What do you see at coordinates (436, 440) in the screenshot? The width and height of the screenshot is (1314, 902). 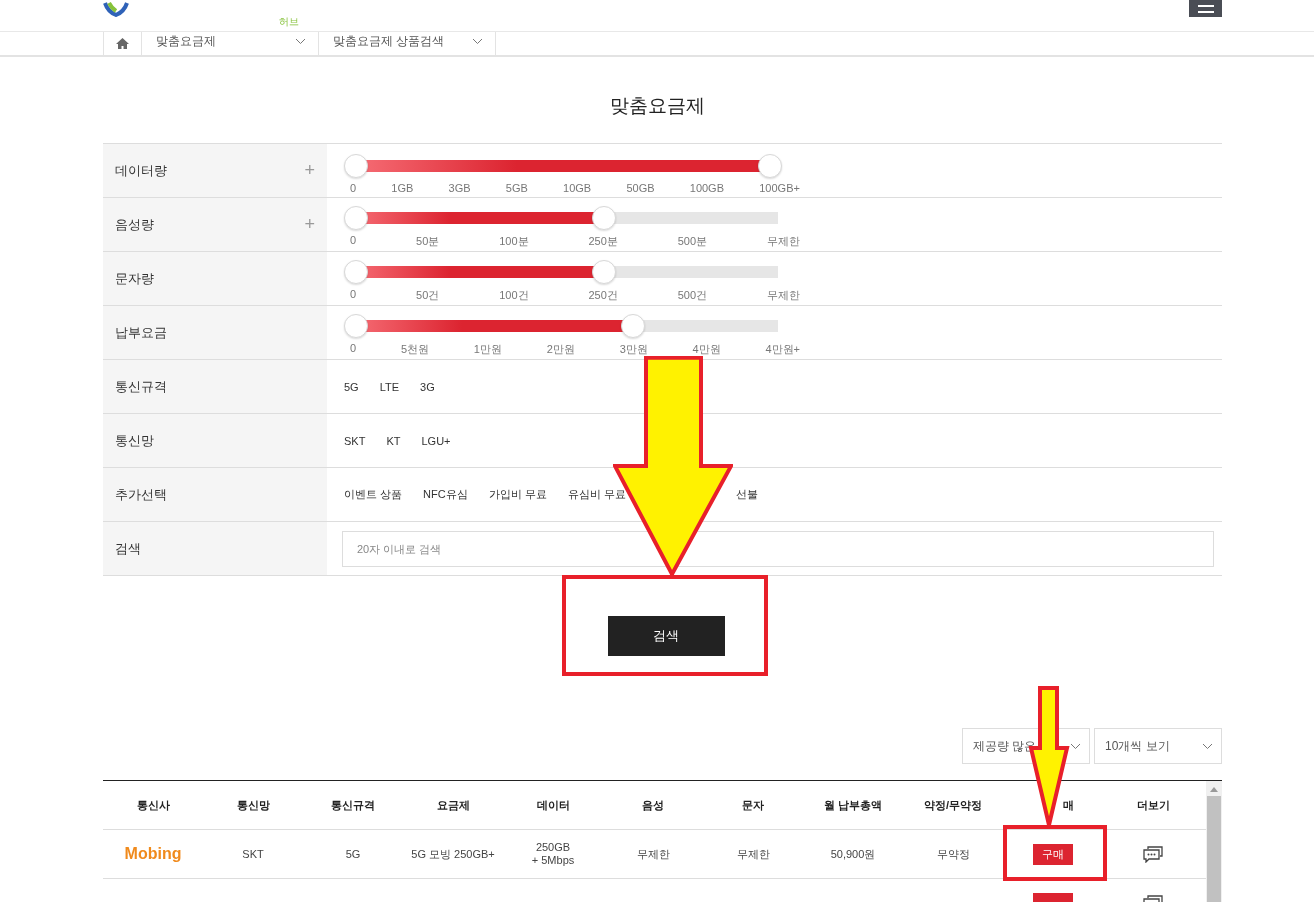 I see `filter-option: LGU+` at bounding box center [436, 440].